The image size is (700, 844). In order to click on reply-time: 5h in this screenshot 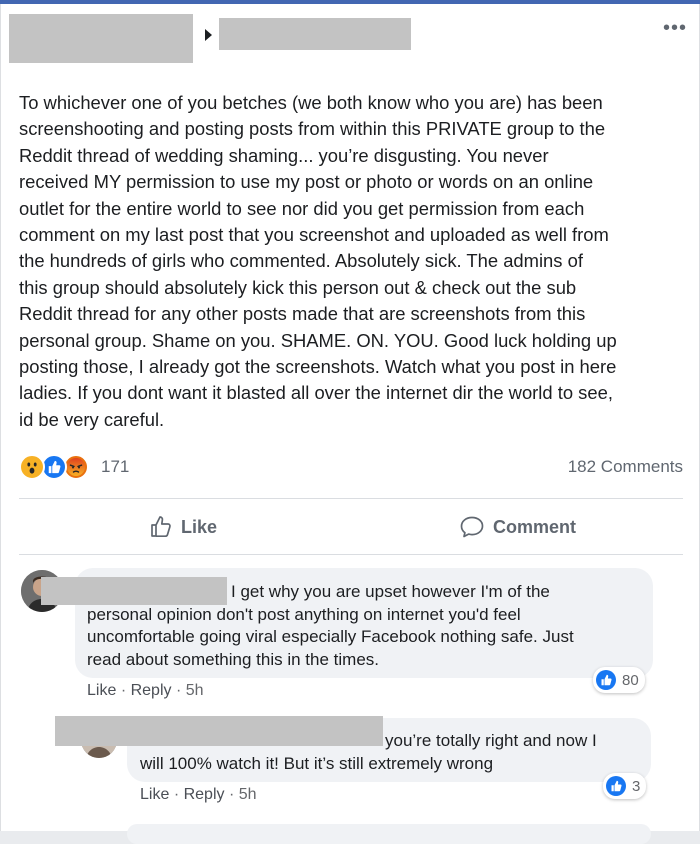, I will do `click(248, 794)`.